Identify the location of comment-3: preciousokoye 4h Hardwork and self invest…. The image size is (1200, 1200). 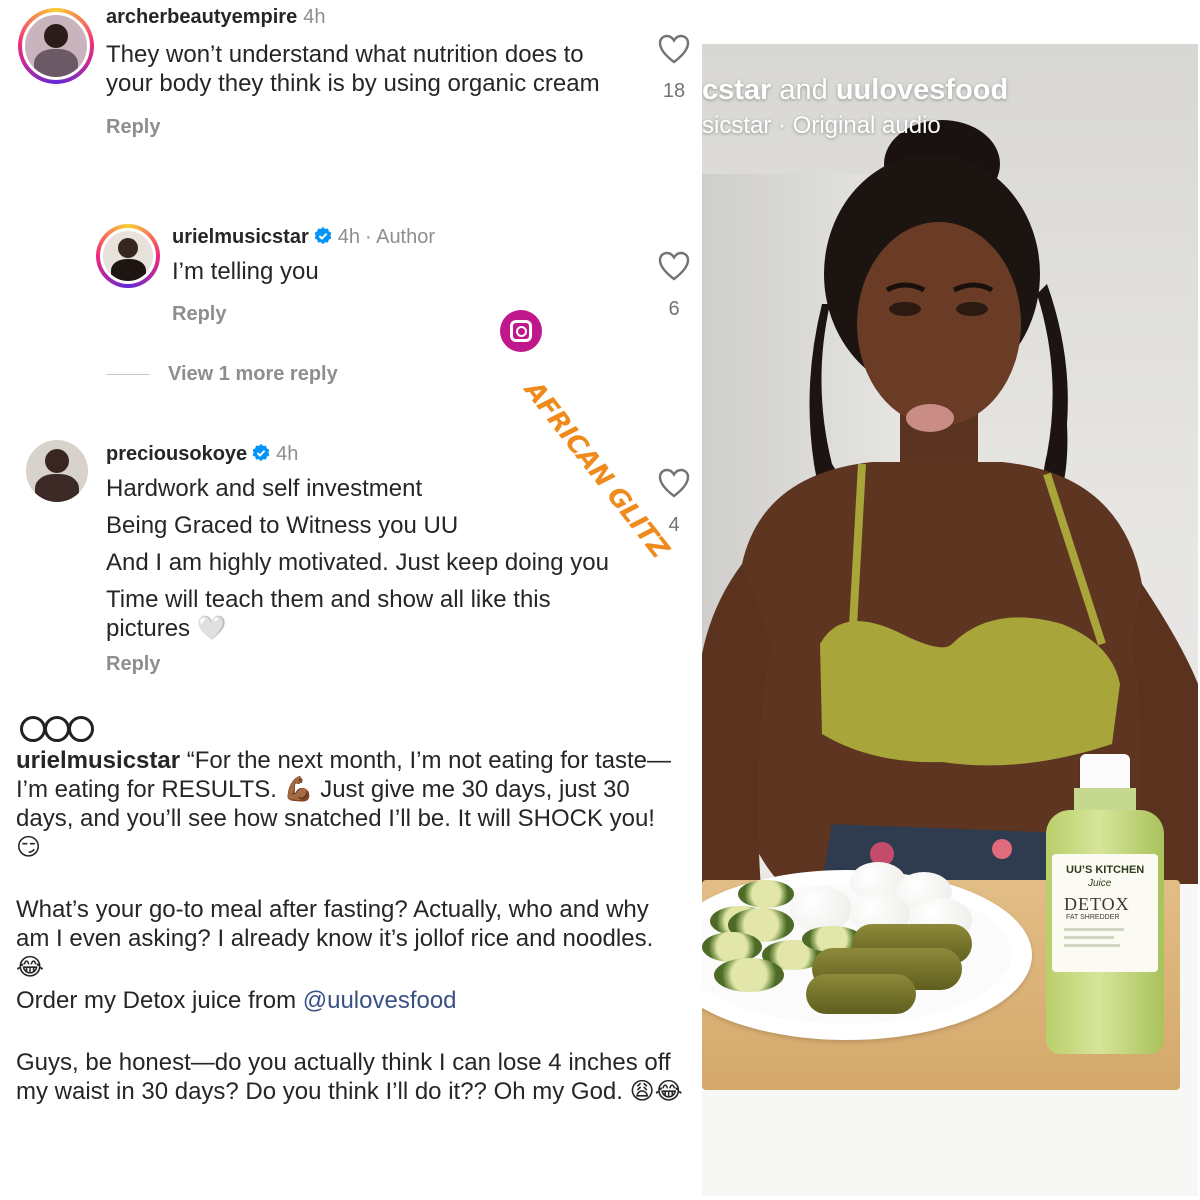
(371, 559).